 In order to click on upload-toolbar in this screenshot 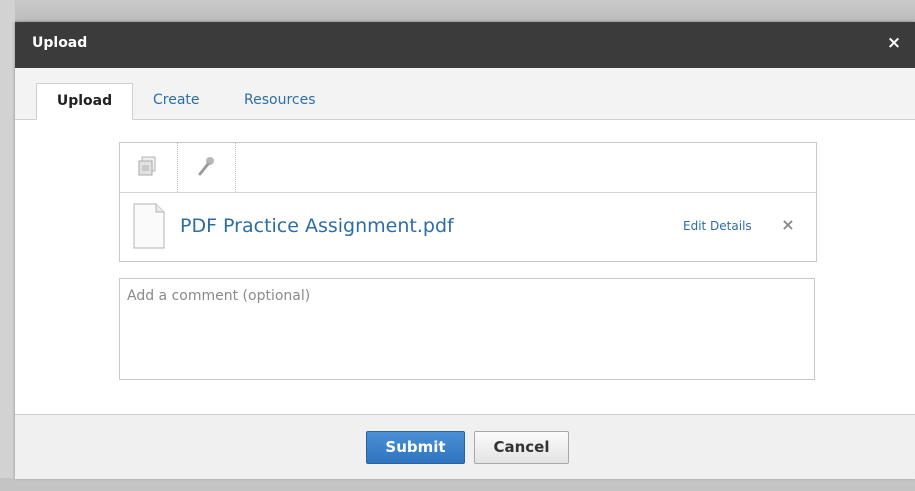, I will do `click(468, 168)`.